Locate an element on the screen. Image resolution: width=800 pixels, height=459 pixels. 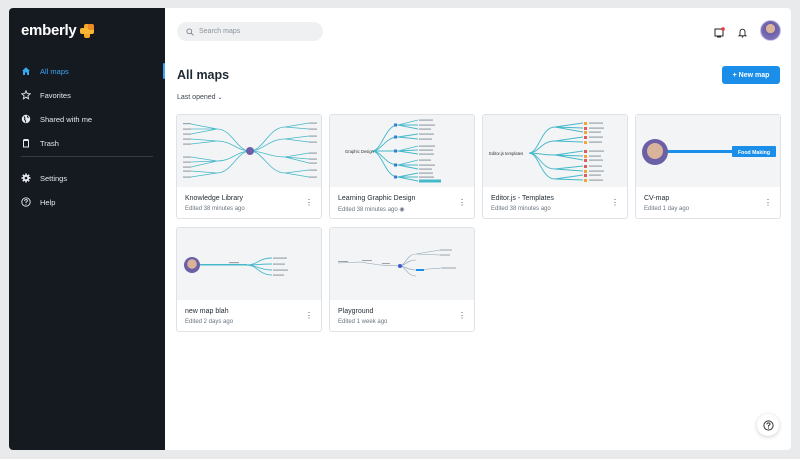
logo: emberly is located at coordinates (58, 30).